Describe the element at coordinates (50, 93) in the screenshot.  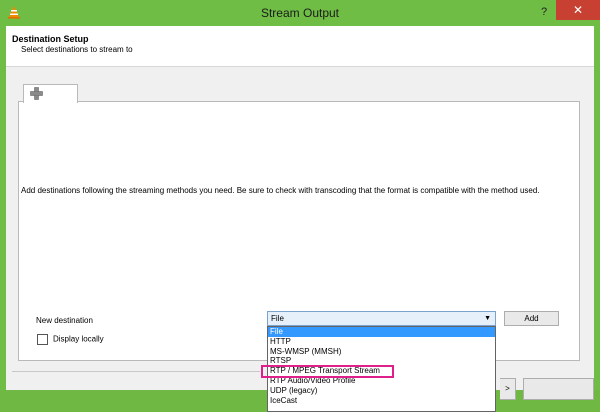
I see `tab-add-destination` at that location.